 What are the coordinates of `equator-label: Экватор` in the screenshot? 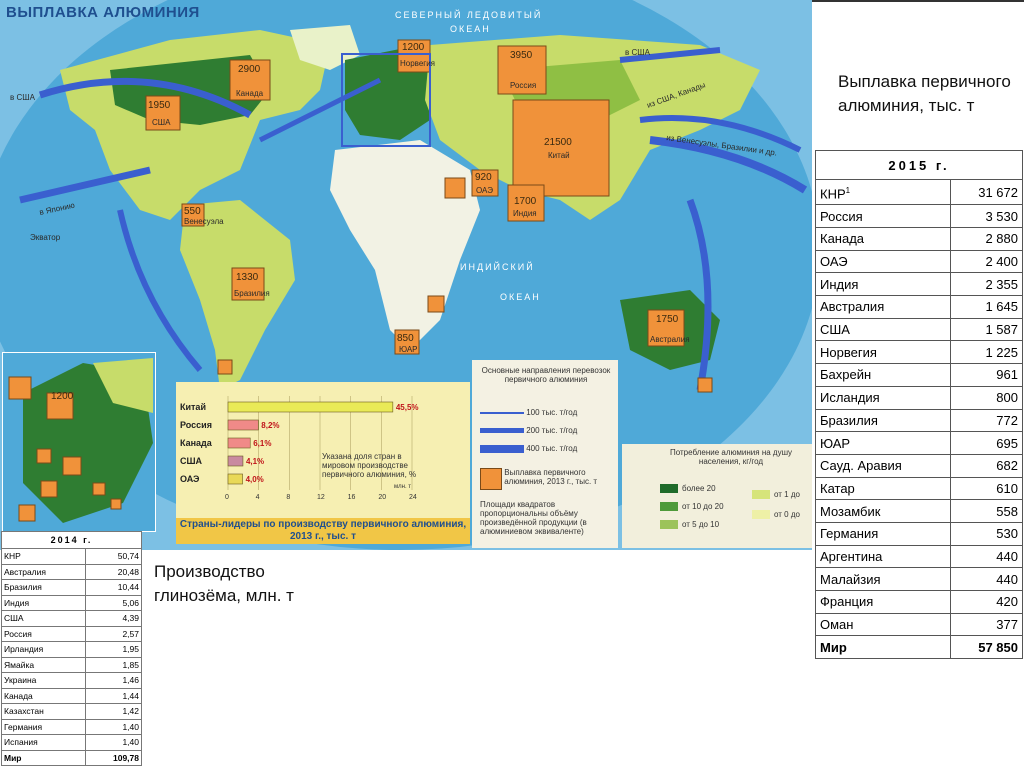 It's located at (45, 237).